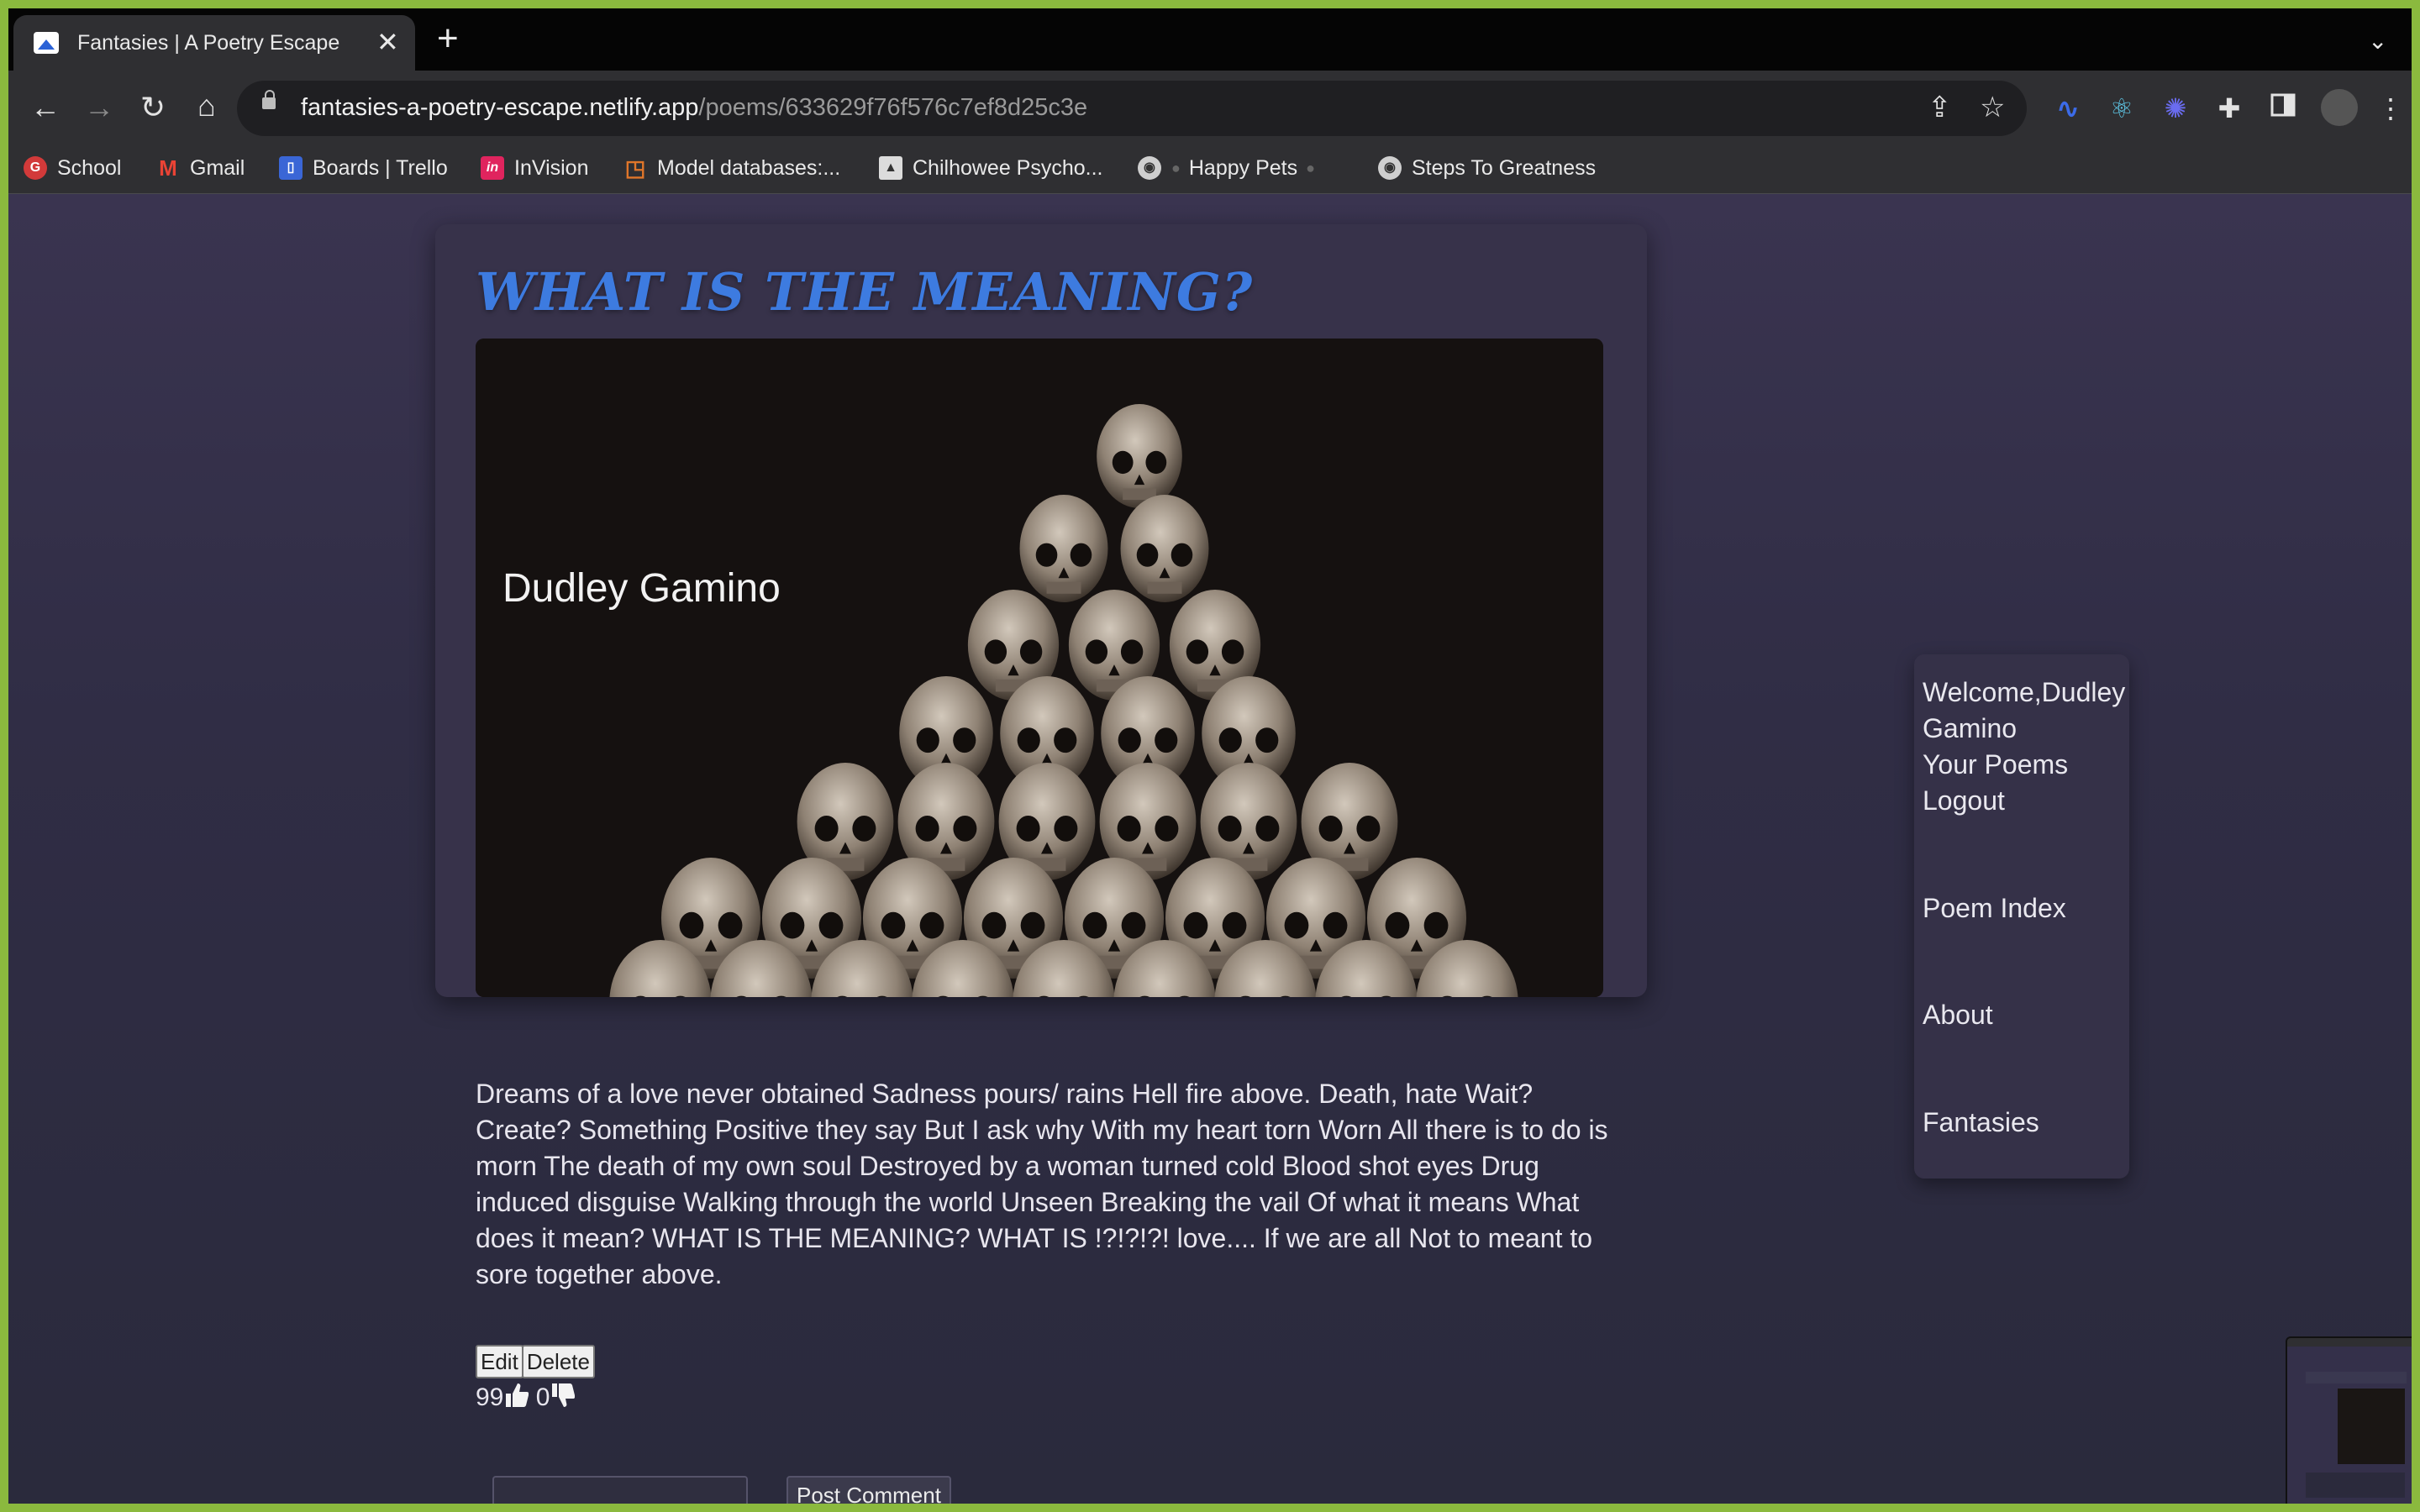  What do you see at coordinates (1992, 107) in the screenshot?
I see `bookmark-star-icon: ☆` at bounding box center [1992, 107].